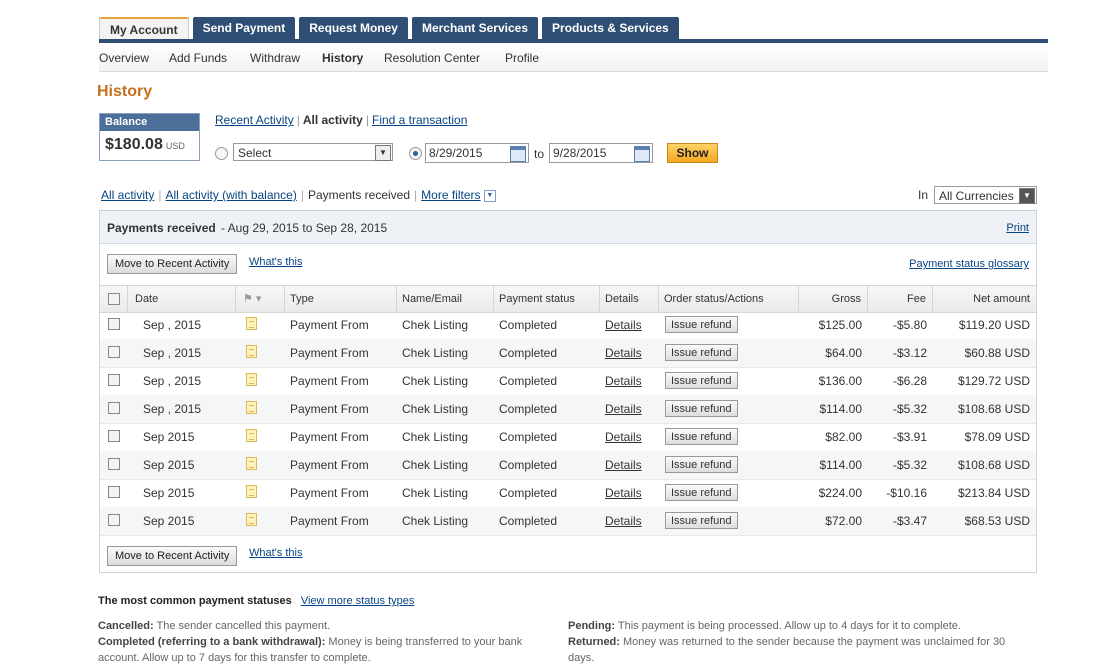 Image resolution: width=1101 pixels, height=666 pixels. What do you see at coordinates (275, 58) in the screenshot?
I see `subnav-withdraw: Withdraw` at bounding box center [275, 58].